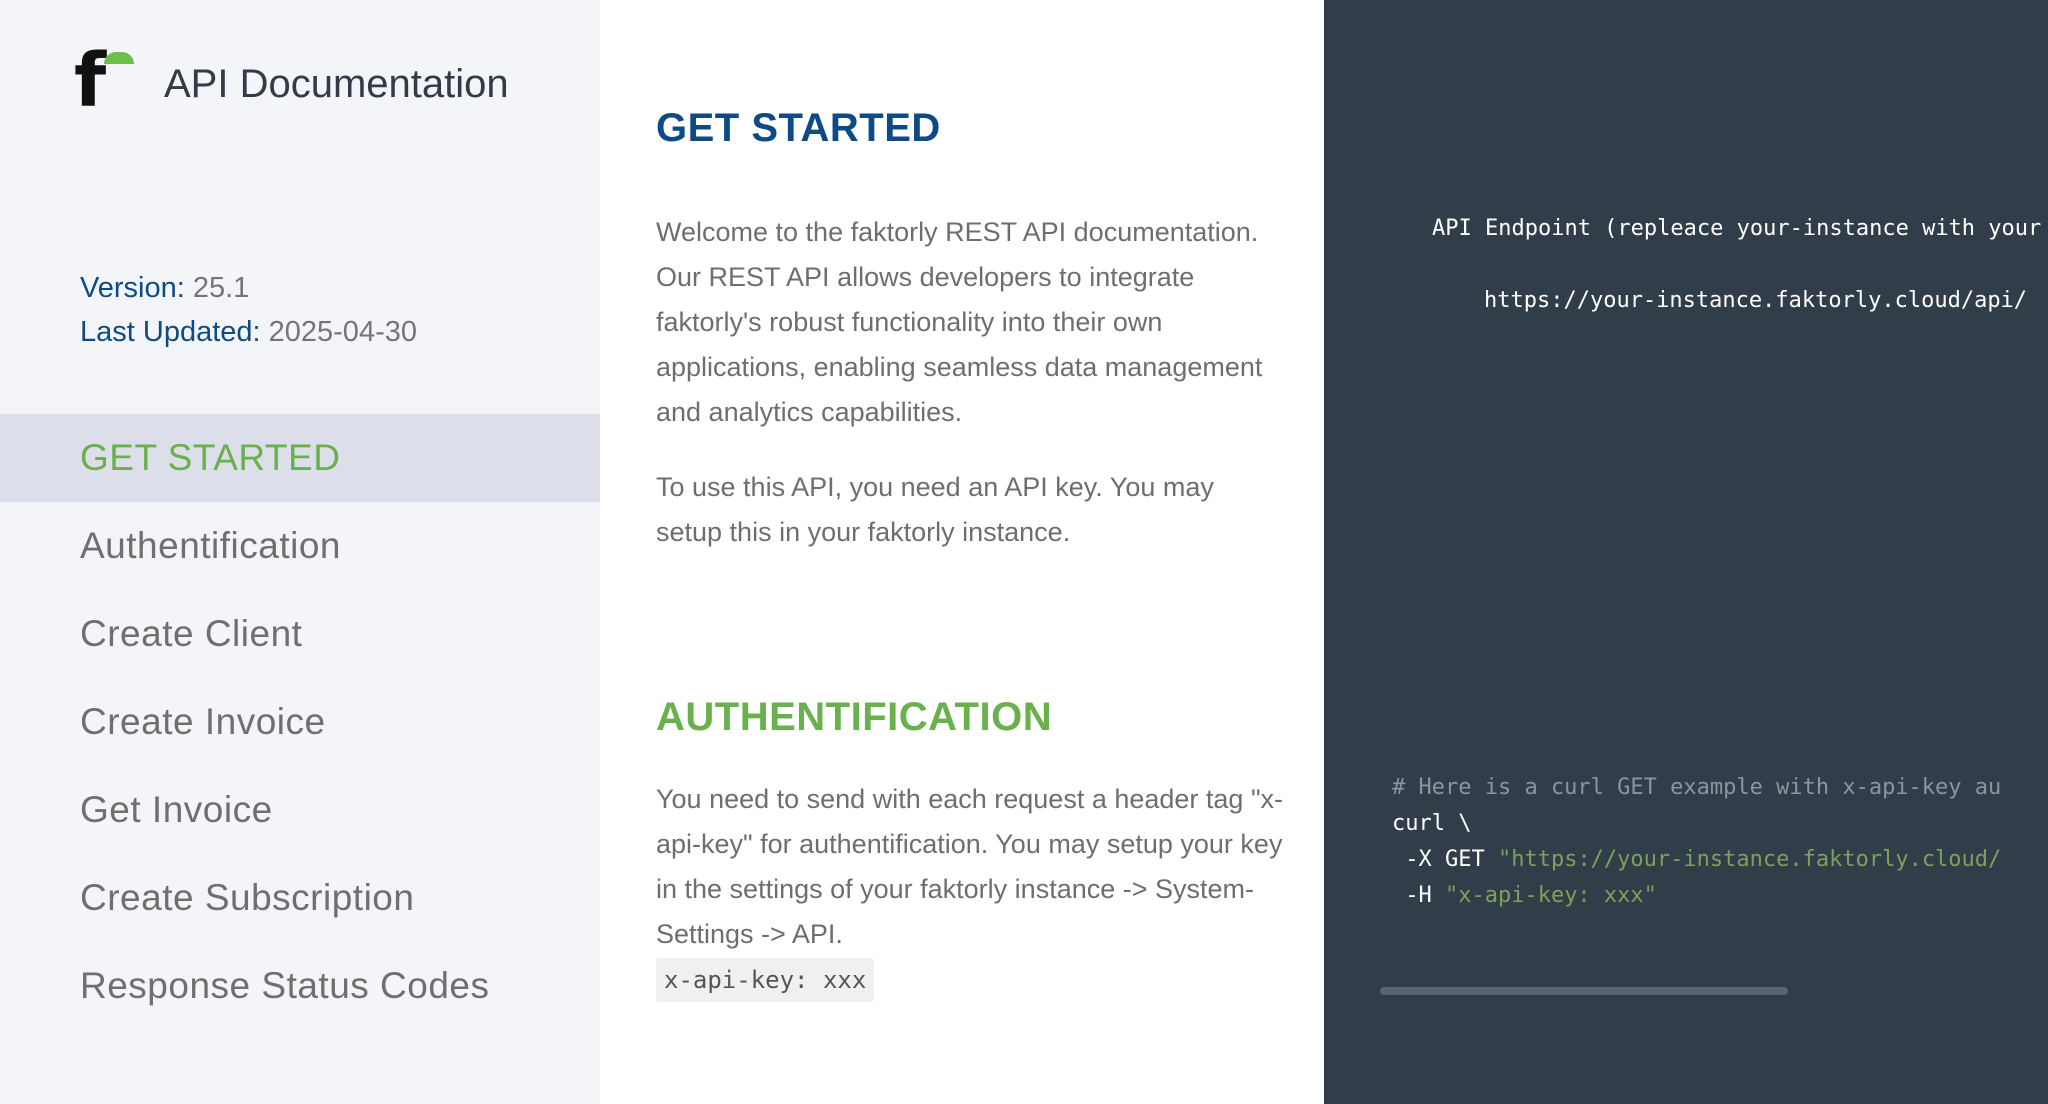 This screenshot has height=1104, width=2048. I want to click on last-updated-label: Last Updated:, so click(170, 332).